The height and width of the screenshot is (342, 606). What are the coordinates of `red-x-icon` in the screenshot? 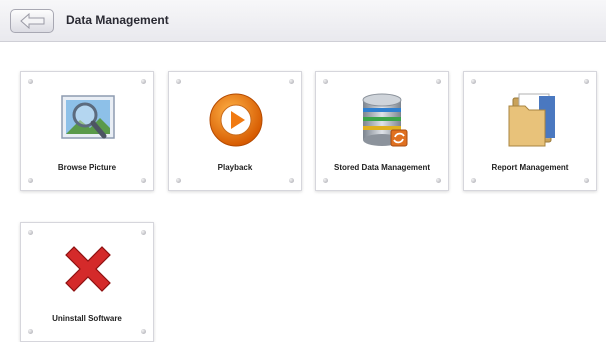 It's located at (88, 269).